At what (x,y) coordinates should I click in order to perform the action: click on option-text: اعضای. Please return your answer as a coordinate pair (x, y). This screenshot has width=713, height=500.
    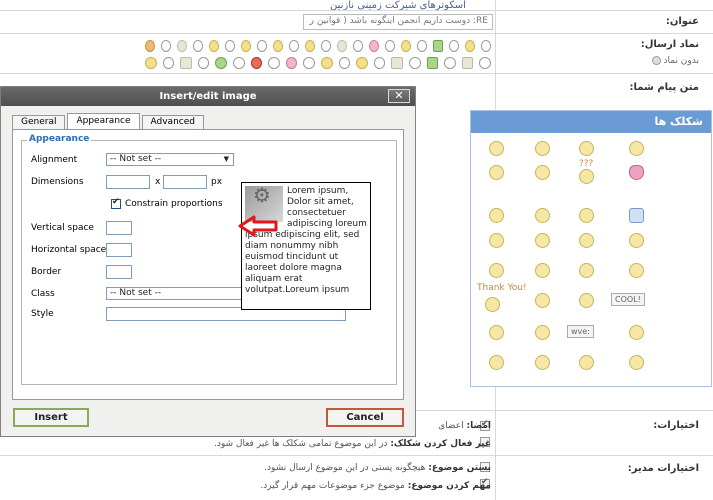
    Looking at the image, I should click on (451, 426).